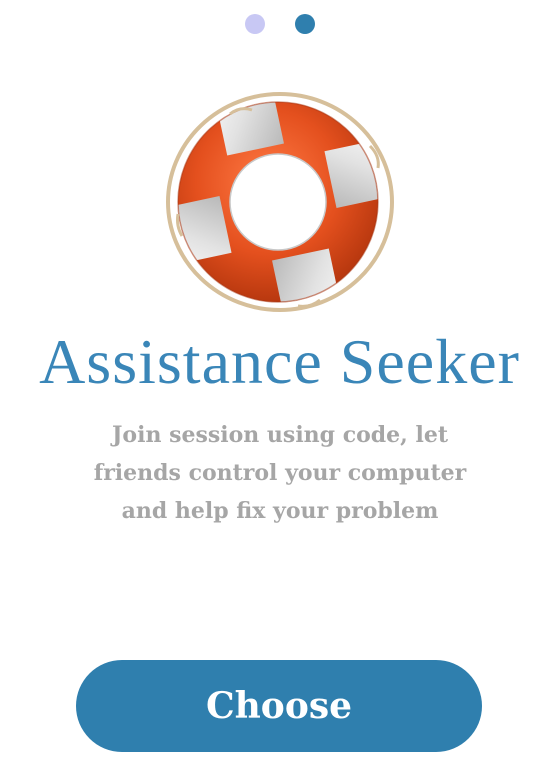  I want to click on page-indicator, so click(279, 24).